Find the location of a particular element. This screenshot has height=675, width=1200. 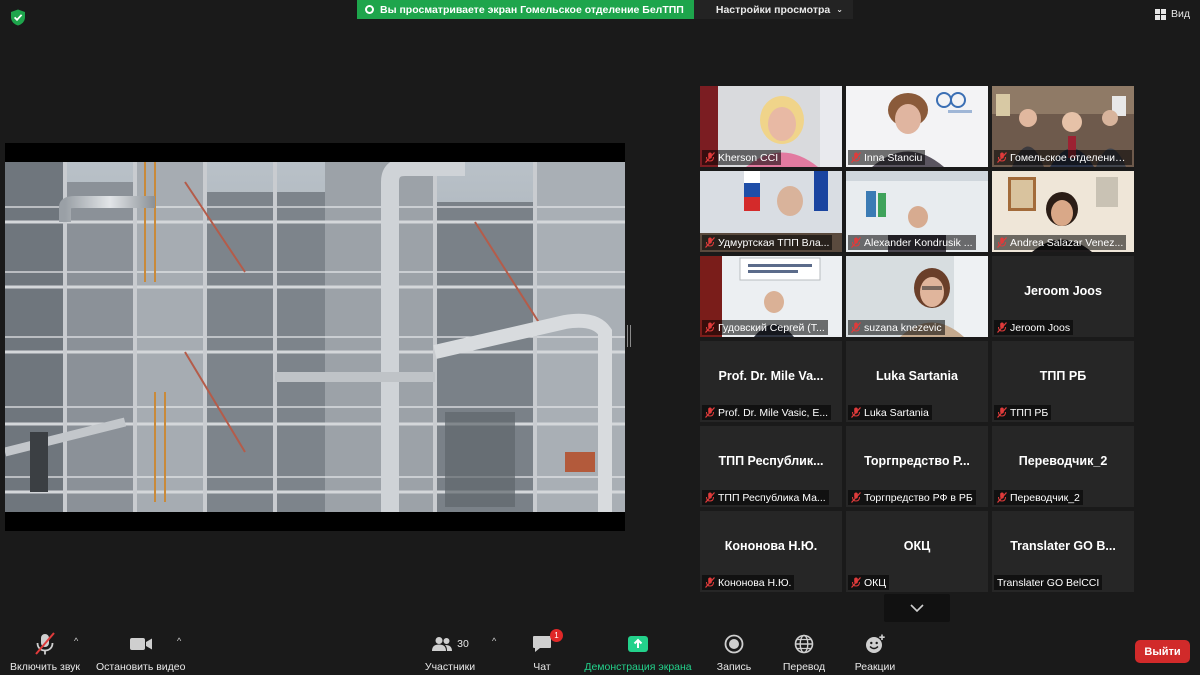

participant-display-name: ОКЦ is located at coordinates (917, 546).